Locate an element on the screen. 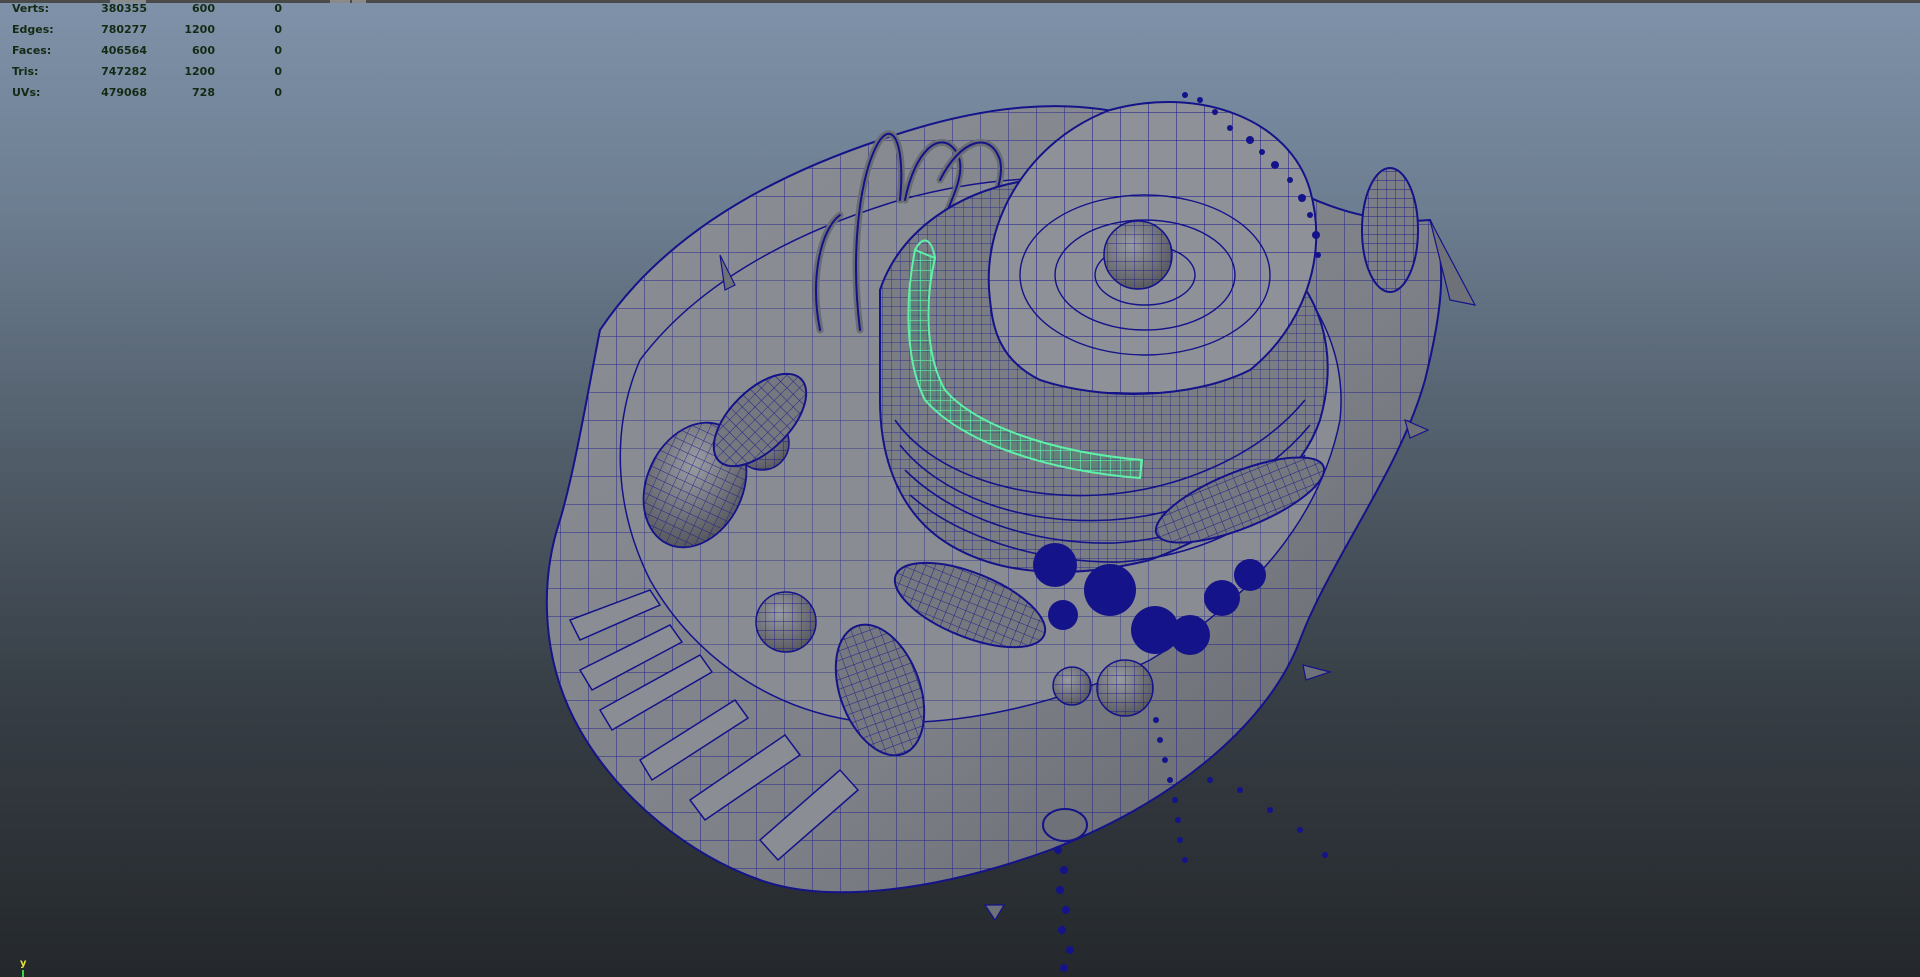 The height and width of the screenshot is (977, 1920). exocytosis-vesicle is located at coordinates (1065, 825).